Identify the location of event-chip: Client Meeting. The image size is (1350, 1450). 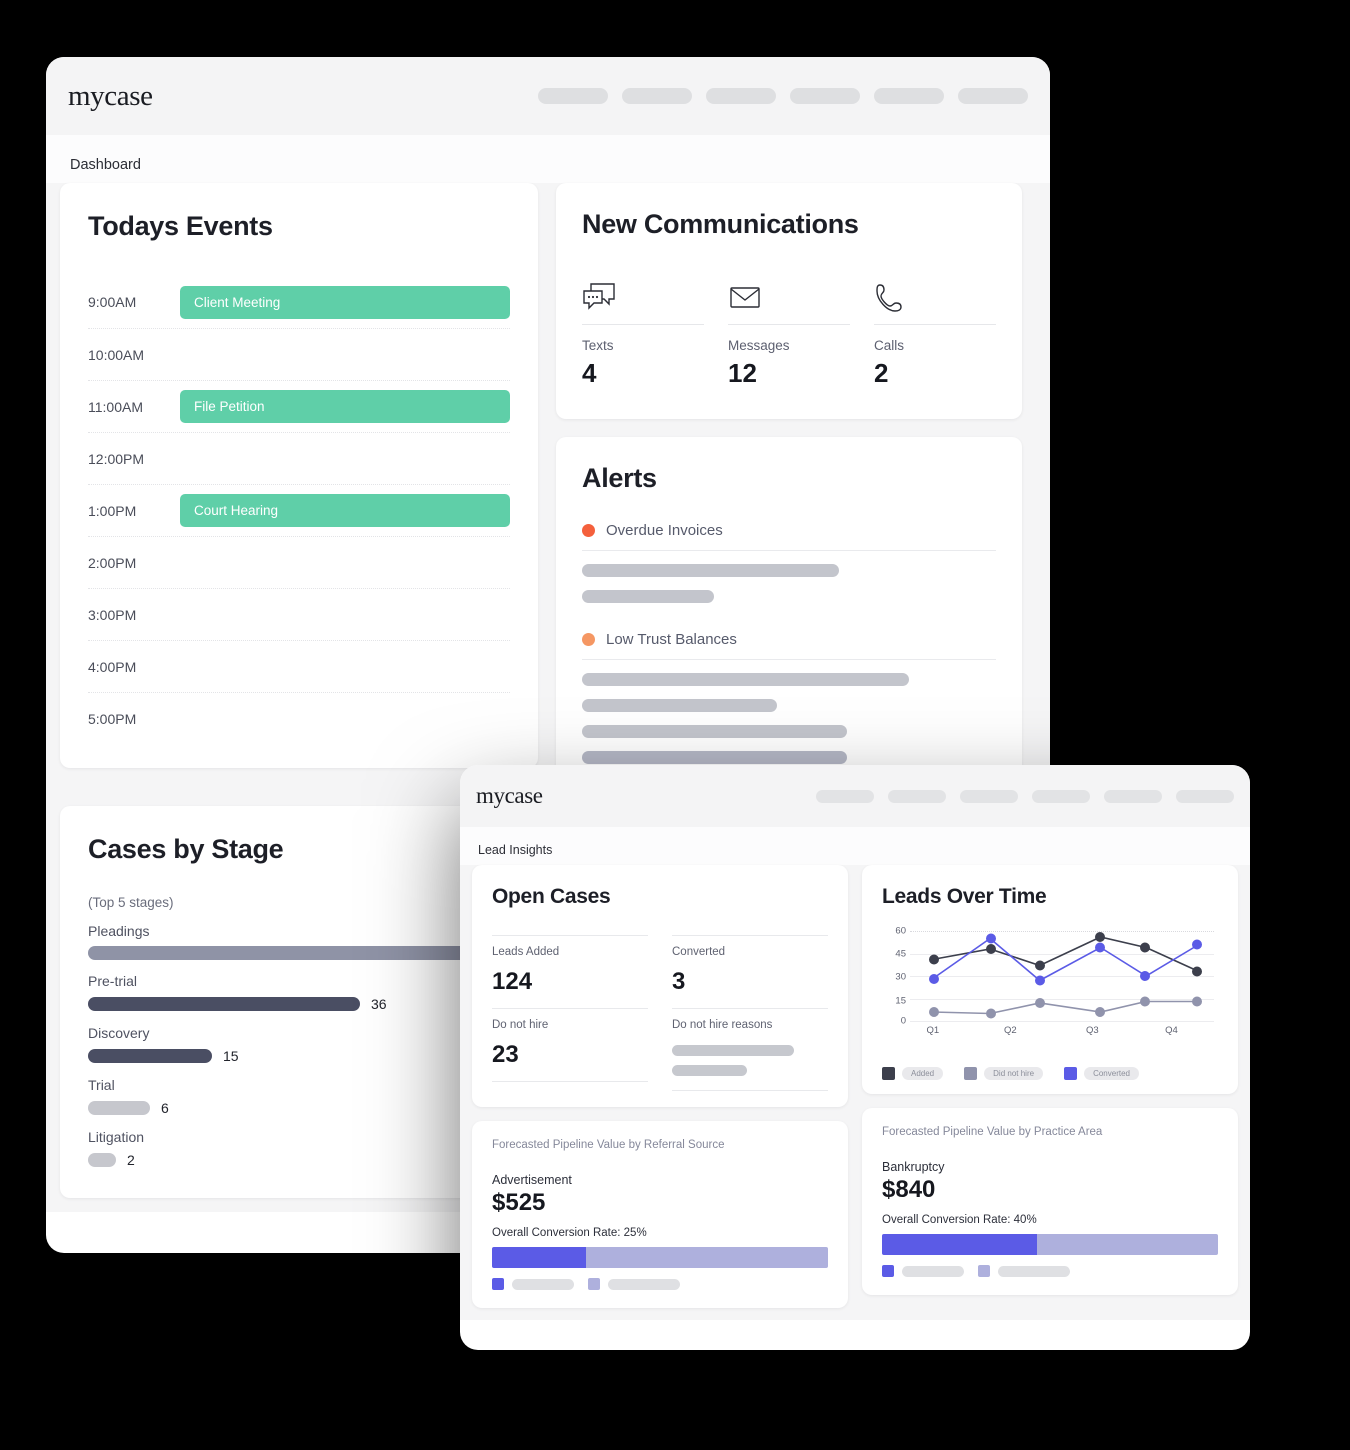
(345, 302).